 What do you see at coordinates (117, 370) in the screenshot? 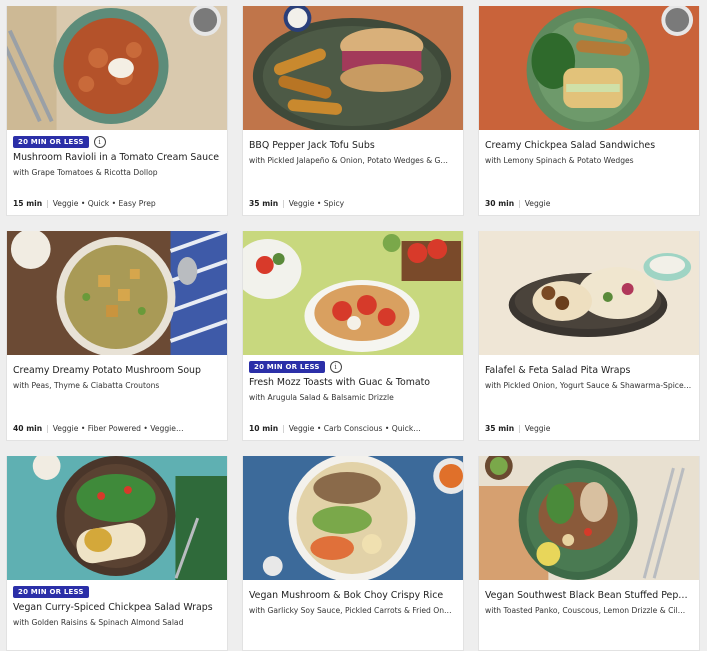
I see `recipe-title: Creamy Dreamy Potato Mushroom Soup` at bounding box center [117, 370].